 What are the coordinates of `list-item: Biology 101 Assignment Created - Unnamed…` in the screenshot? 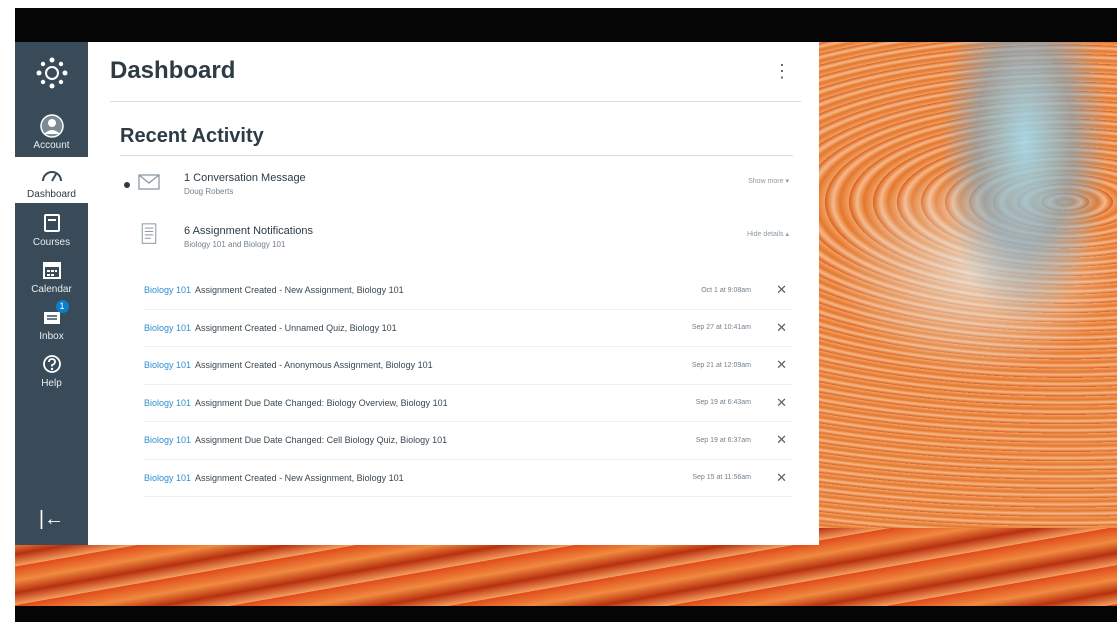 It's located at (468, 328).